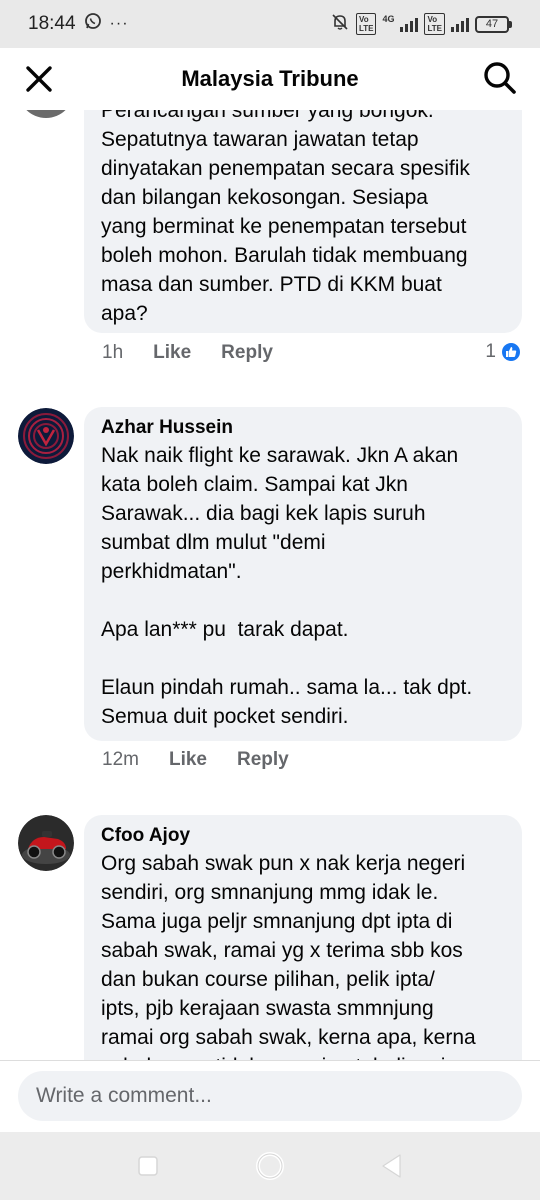  What do you see at coordinates (490, 351) in the screenshot?
I see `reaction-count: 1` at bounding box center [490, 351].